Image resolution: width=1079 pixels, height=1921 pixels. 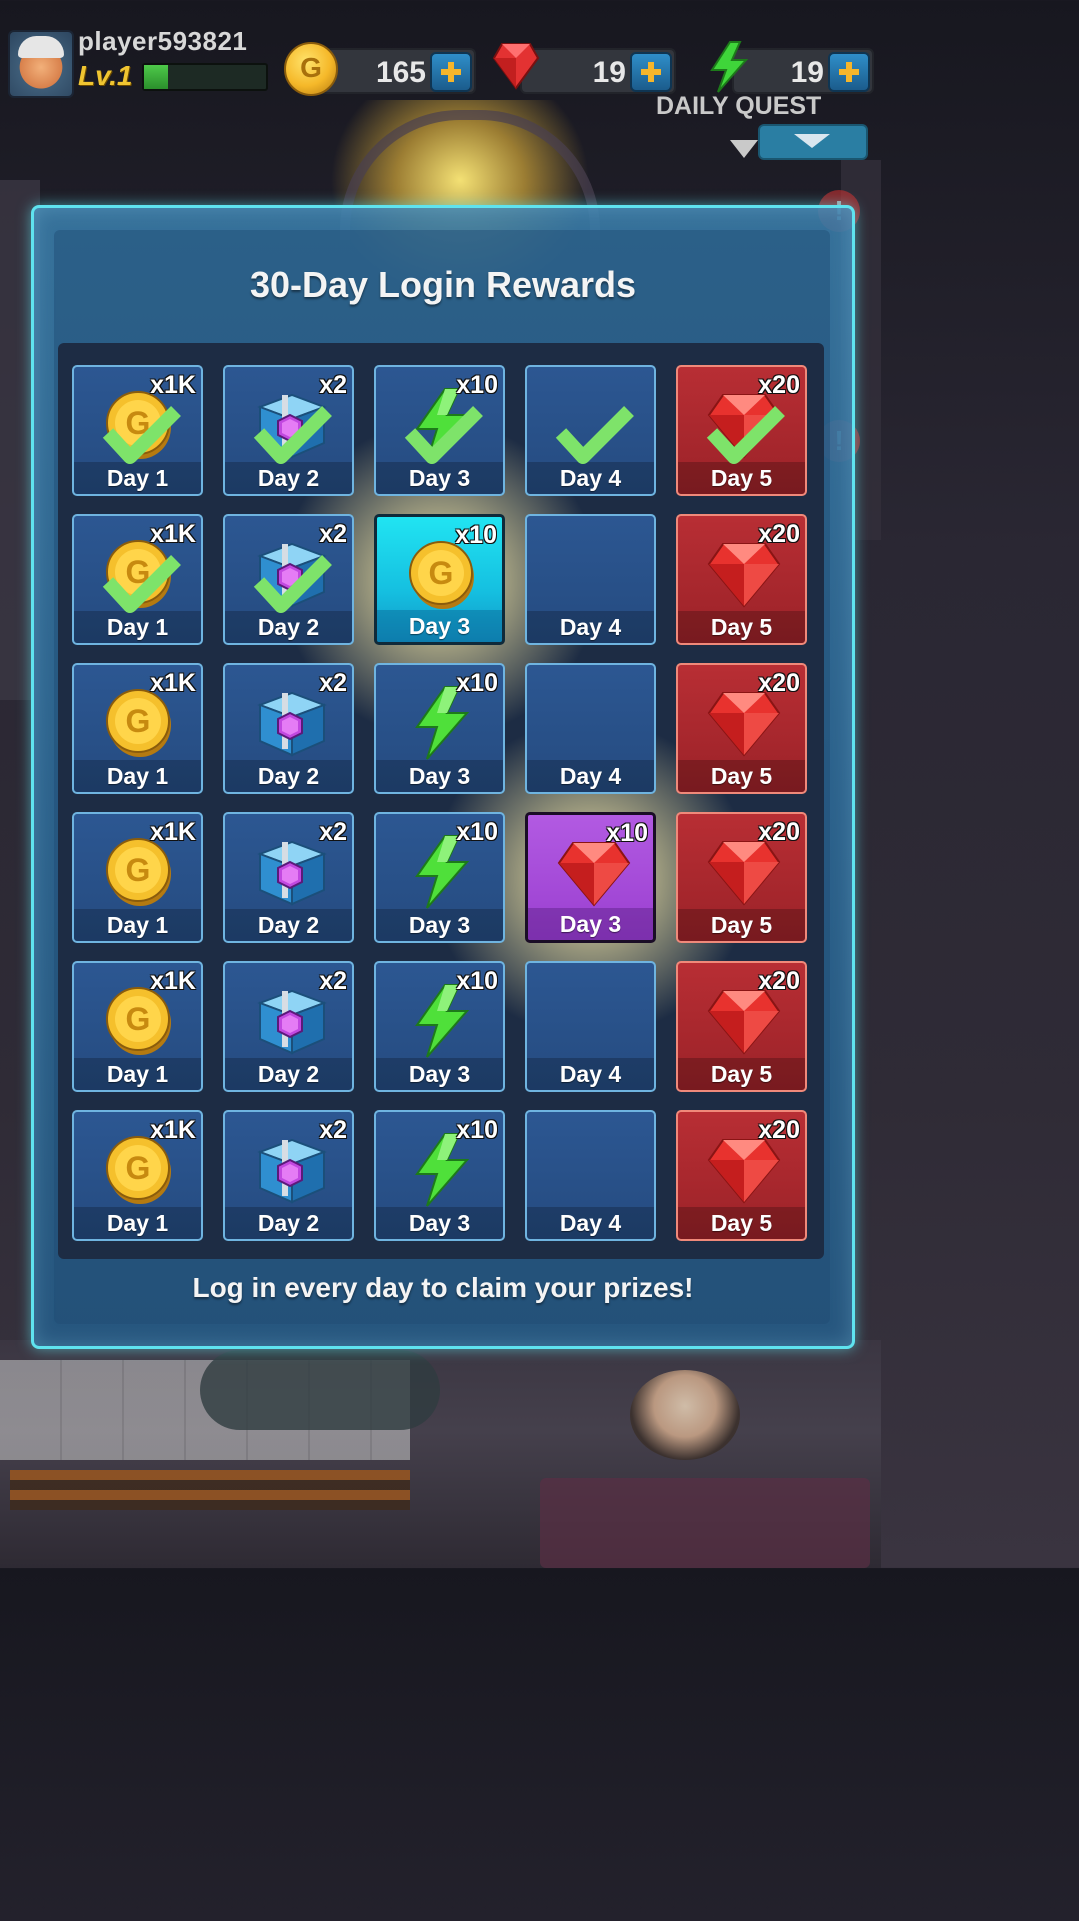 I want to click on reward-cell-2-4: Day 4, so click(x=590, y=579).